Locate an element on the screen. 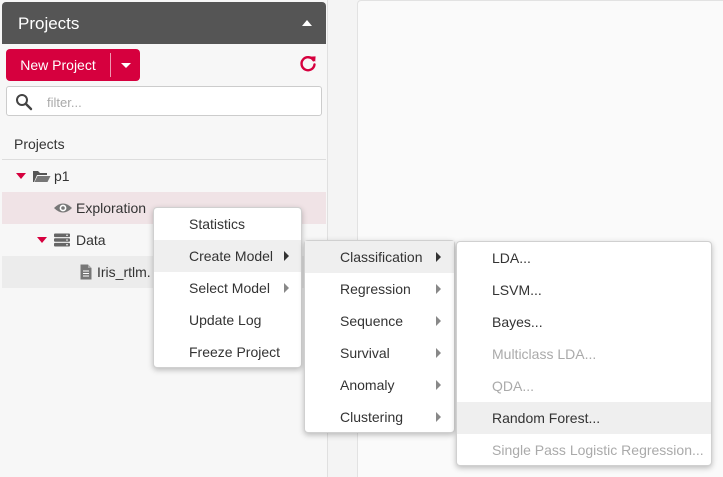  menu-item-statistics: Statistics is located at coordinates (227, 224).